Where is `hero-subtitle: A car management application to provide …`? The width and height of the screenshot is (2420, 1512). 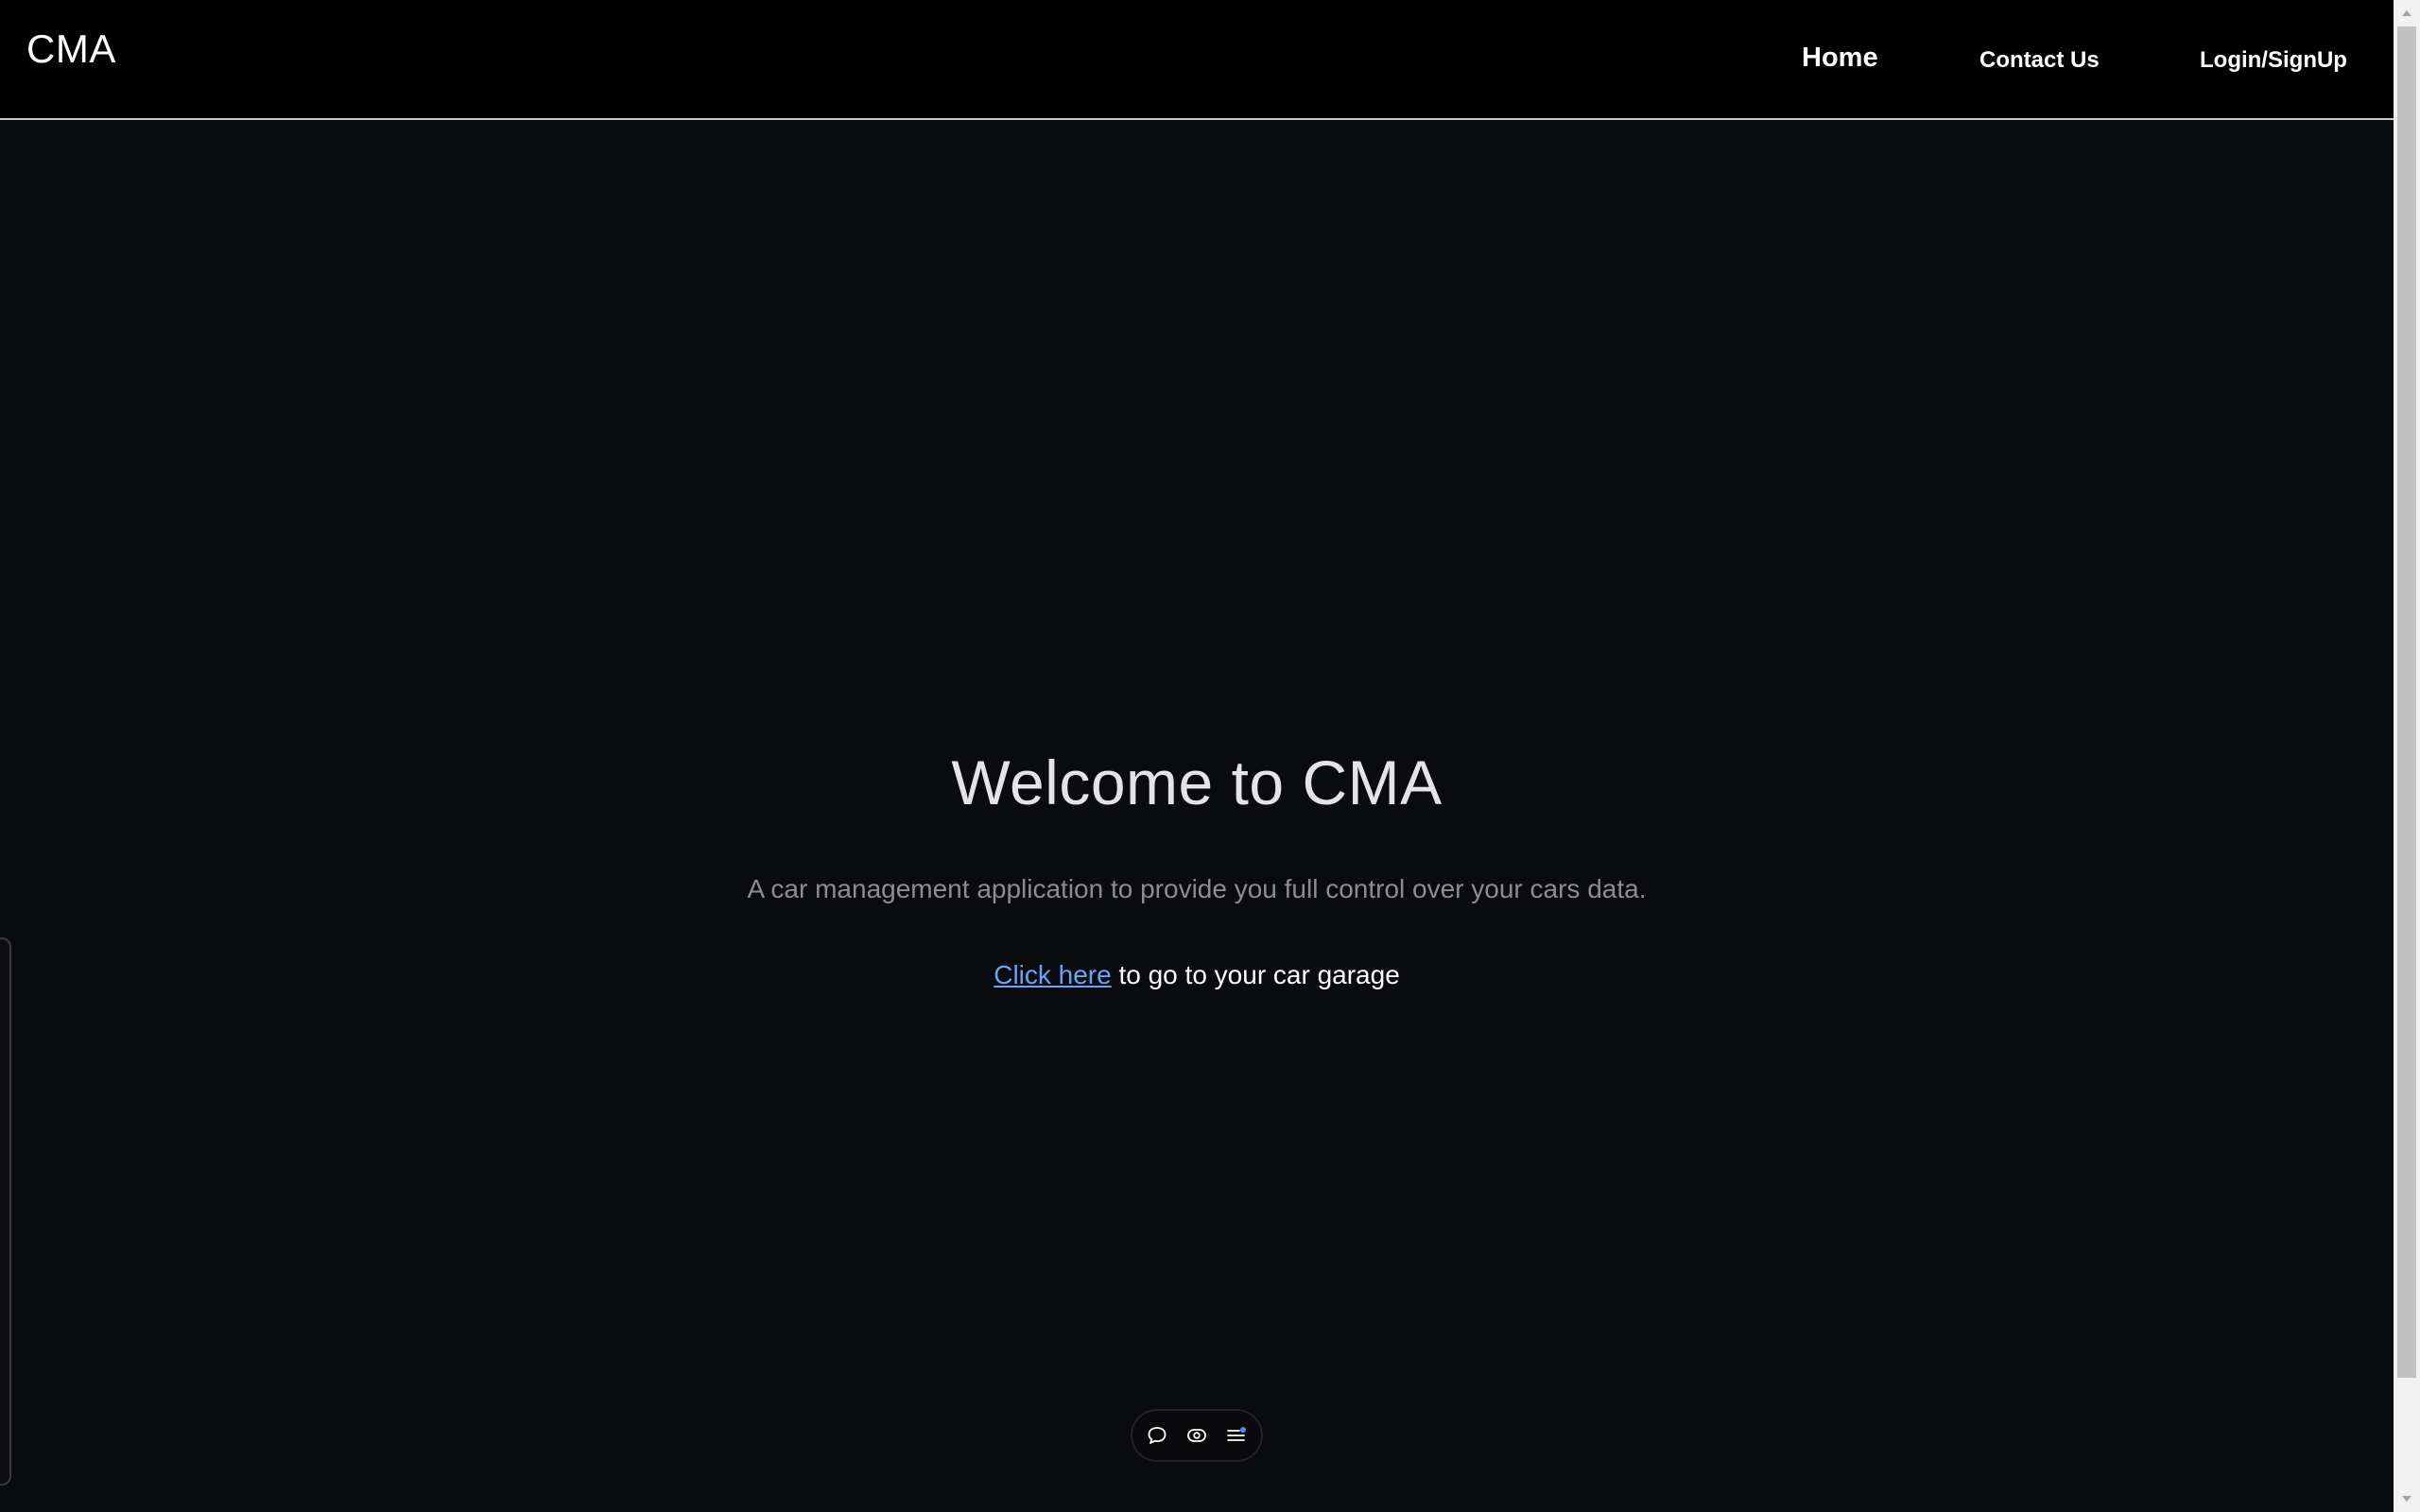 hero-subtitle: A car management application to provide … is located at coordinates (1197, 888).